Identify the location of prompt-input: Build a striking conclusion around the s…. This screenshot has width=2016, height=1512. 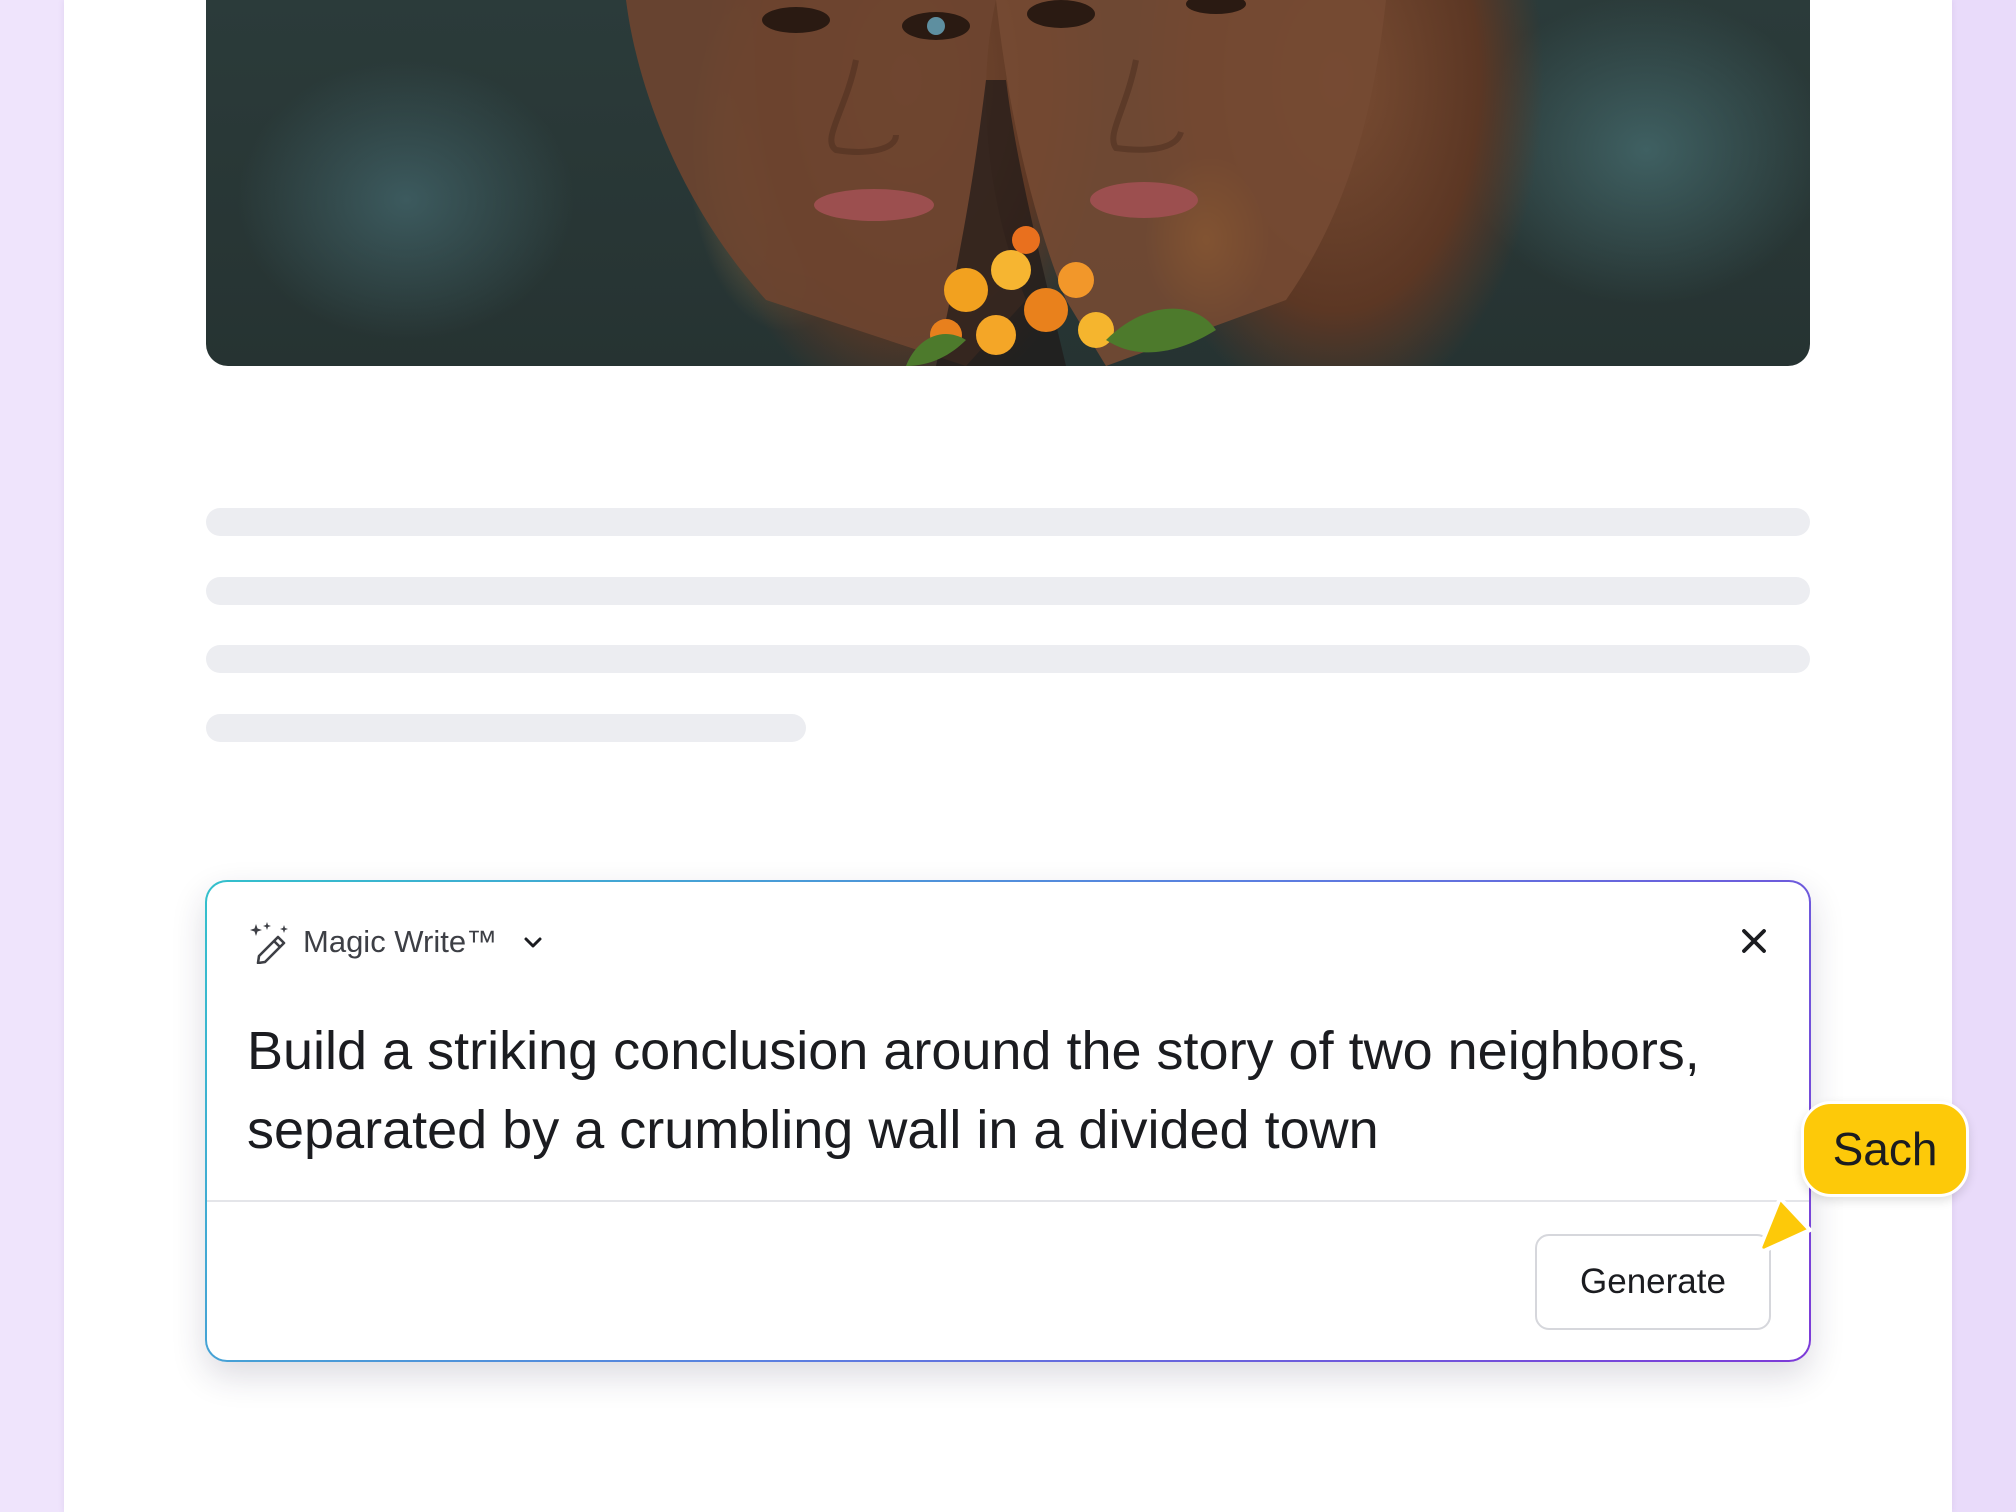
(997, 1091).